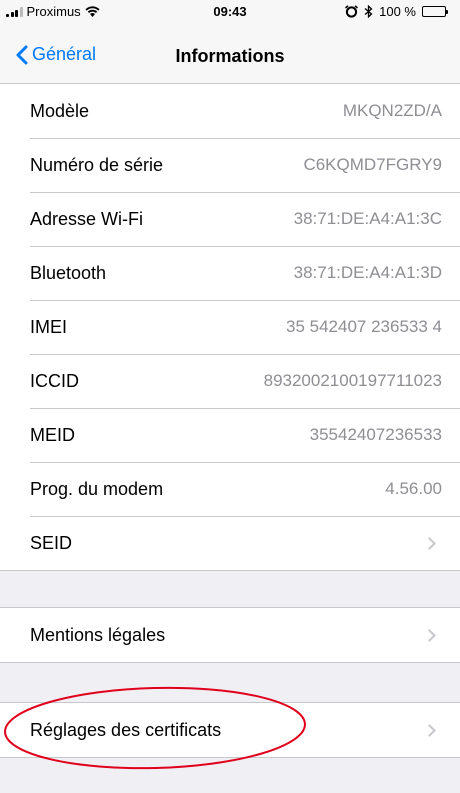  I want to click on row-value: C6KQMD7FGRY9, so click(372, 164).